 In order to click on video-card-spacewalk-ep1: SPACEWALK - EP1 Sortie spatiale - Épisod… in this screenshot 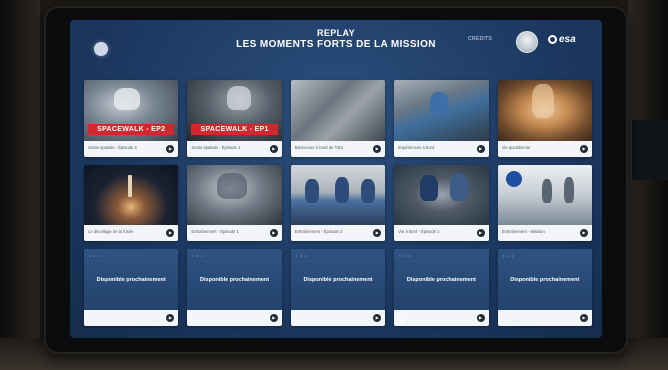, I will do `click(234, 118)`.